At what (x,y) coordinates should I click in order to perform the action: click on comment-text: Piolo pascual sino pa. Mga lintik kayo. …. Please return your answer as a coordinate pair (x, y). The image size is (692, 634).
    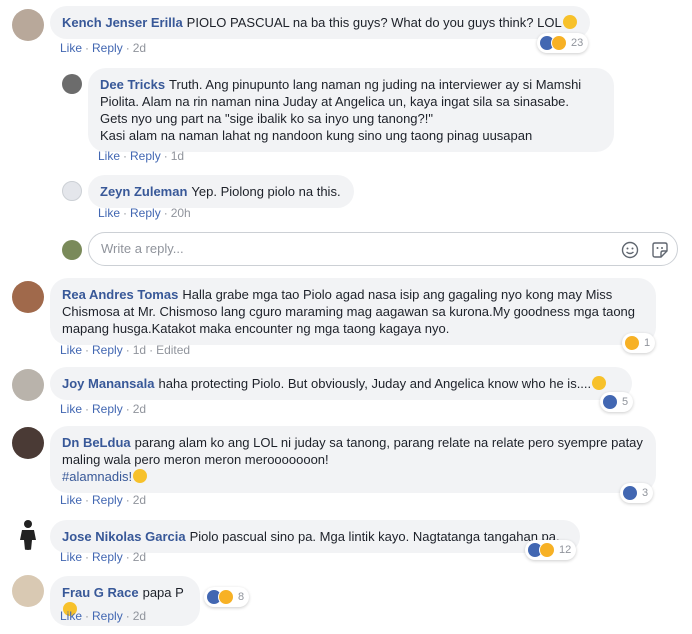
    Looking at the image, I should click on (374, 536).